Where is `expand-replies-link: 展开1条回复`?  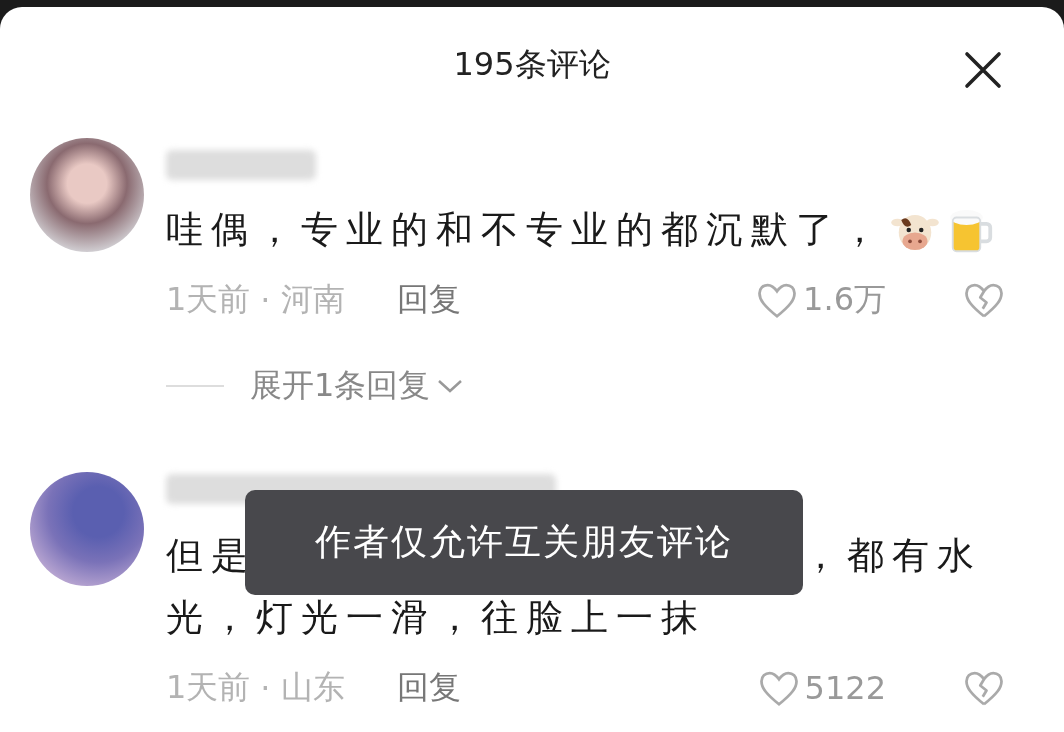
expand-replies-link: 展开1条回复 is located at coordinates (340, 386).